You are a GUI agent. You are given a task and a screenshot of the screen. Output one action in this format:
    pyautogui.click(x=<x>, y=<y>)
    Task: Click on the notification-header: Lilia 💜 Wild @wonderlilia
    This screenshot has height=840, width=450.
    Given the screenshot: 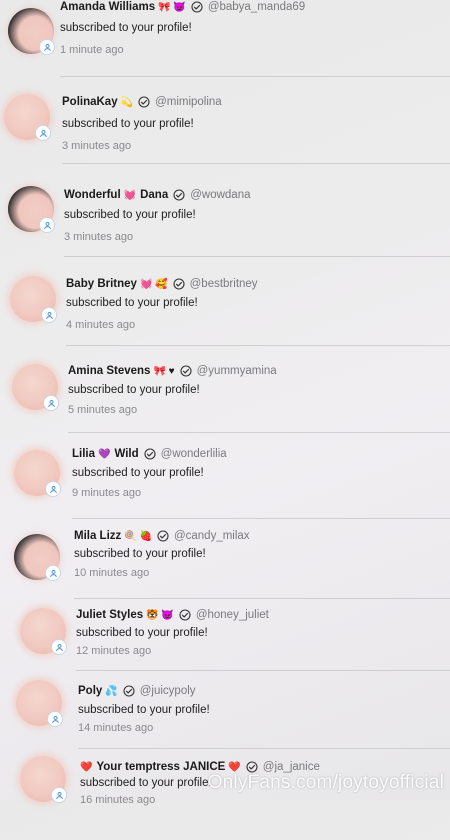 What is the action you would take?
    pyautogui.click(x=149, y=454)
    